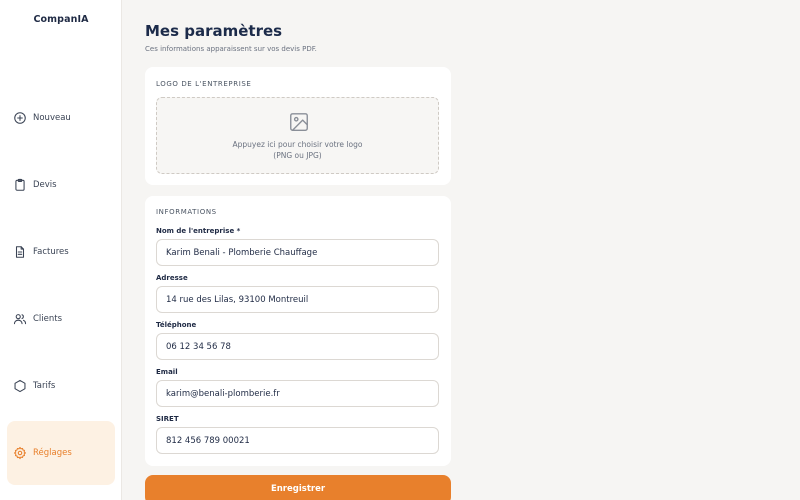 The height and width of the screenshot is (500, 800). What do you see at coordinates (186, 212) in the screenshot?
I see `info-section-label: INFORMATIONS` at bounding box center [186, 212].